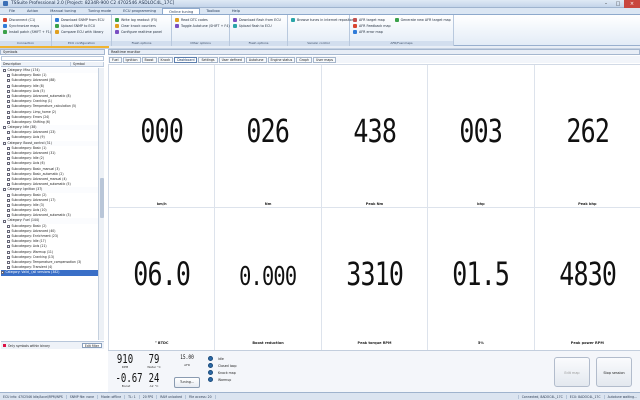 Image resolution: width=640 pixels, height=400 pixels. I want to click on status-item: 20 FPS, so click(149, 396).